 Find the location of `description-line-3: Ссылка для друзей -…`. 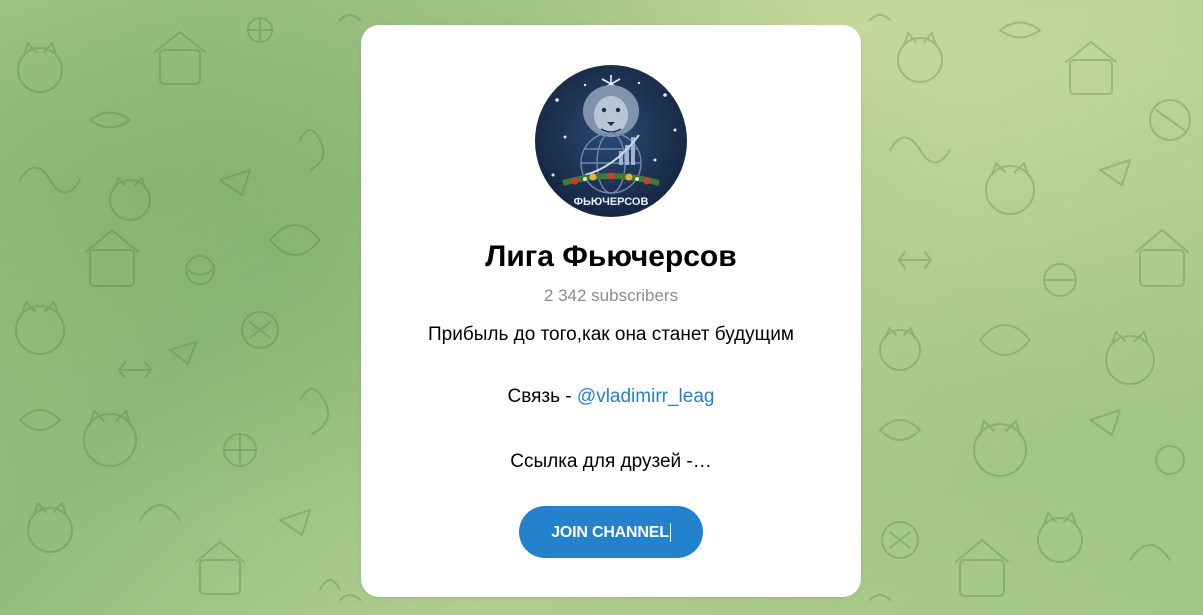

description-line-3: Ссылка для друзей -… is located at coordinates (611, 461).